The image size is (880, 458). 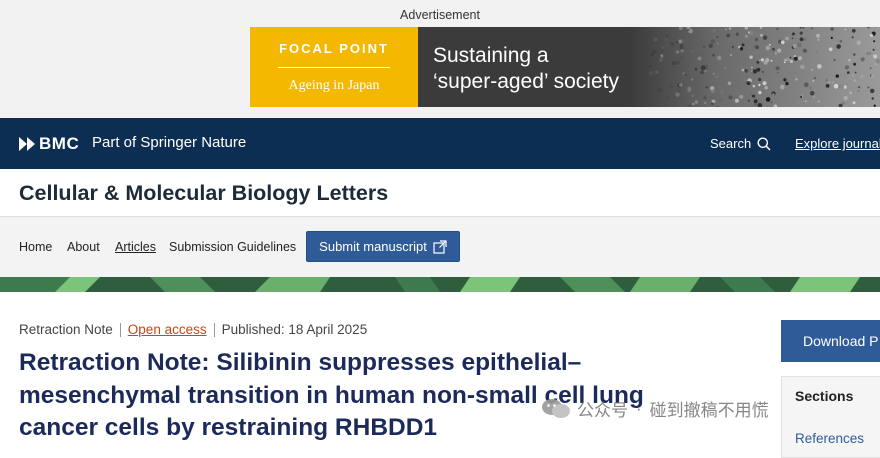 What do you see at coordinates (556, 408) in the screenshot?
I see `wechat-icon` at bounding box center [556, 408].